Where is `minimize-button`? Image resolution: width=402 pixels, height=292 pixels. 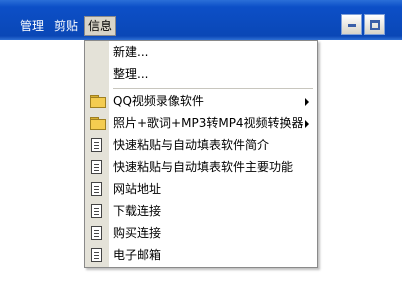 minimize-button is located at coordinates (351, 24).